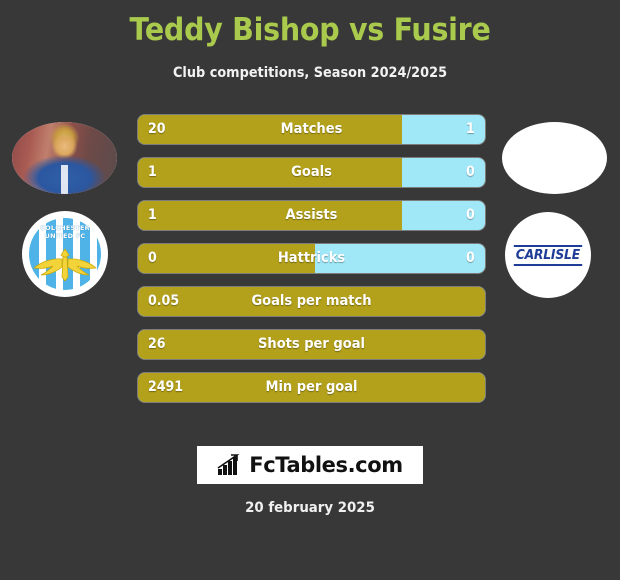 The height and width of the screenshot is (580, 620). I want to click on stat-label: Hattricks, so click(311, 258).